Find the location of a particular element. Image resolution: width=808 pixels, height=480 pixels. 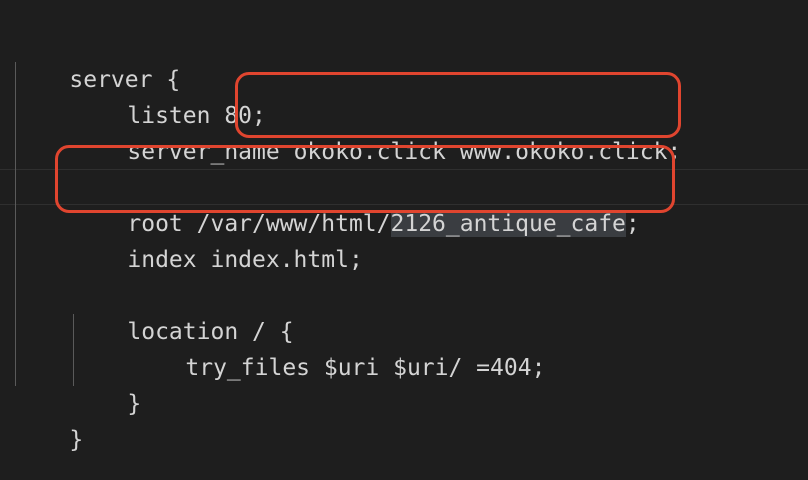

code-line-try-files: try_files $uri $uri/ =404; is located at coordinates (279, 347).